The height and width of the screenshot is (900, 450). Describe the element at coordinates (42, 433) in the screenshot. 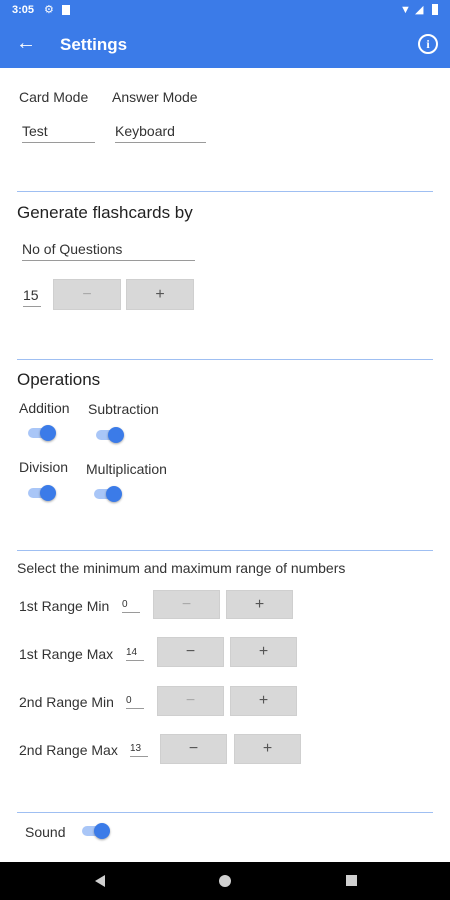

I see `addition-toggle` at that location.